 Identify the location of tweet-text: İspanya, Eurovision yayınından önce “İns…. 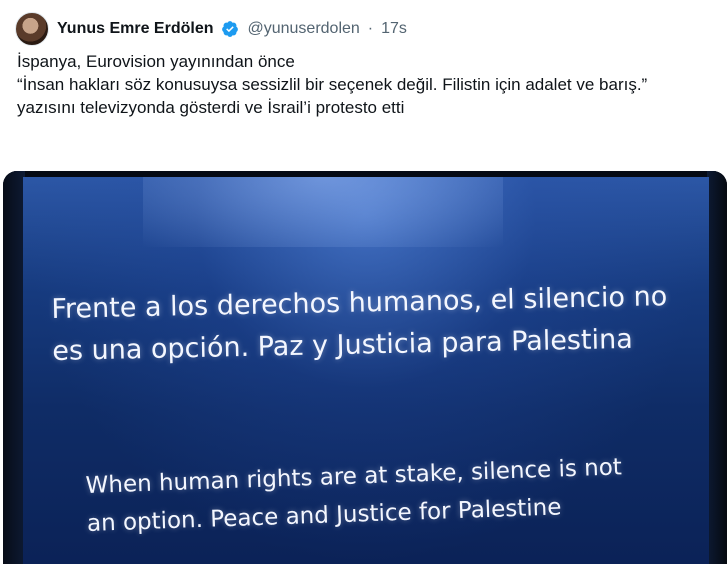
(362, 84).